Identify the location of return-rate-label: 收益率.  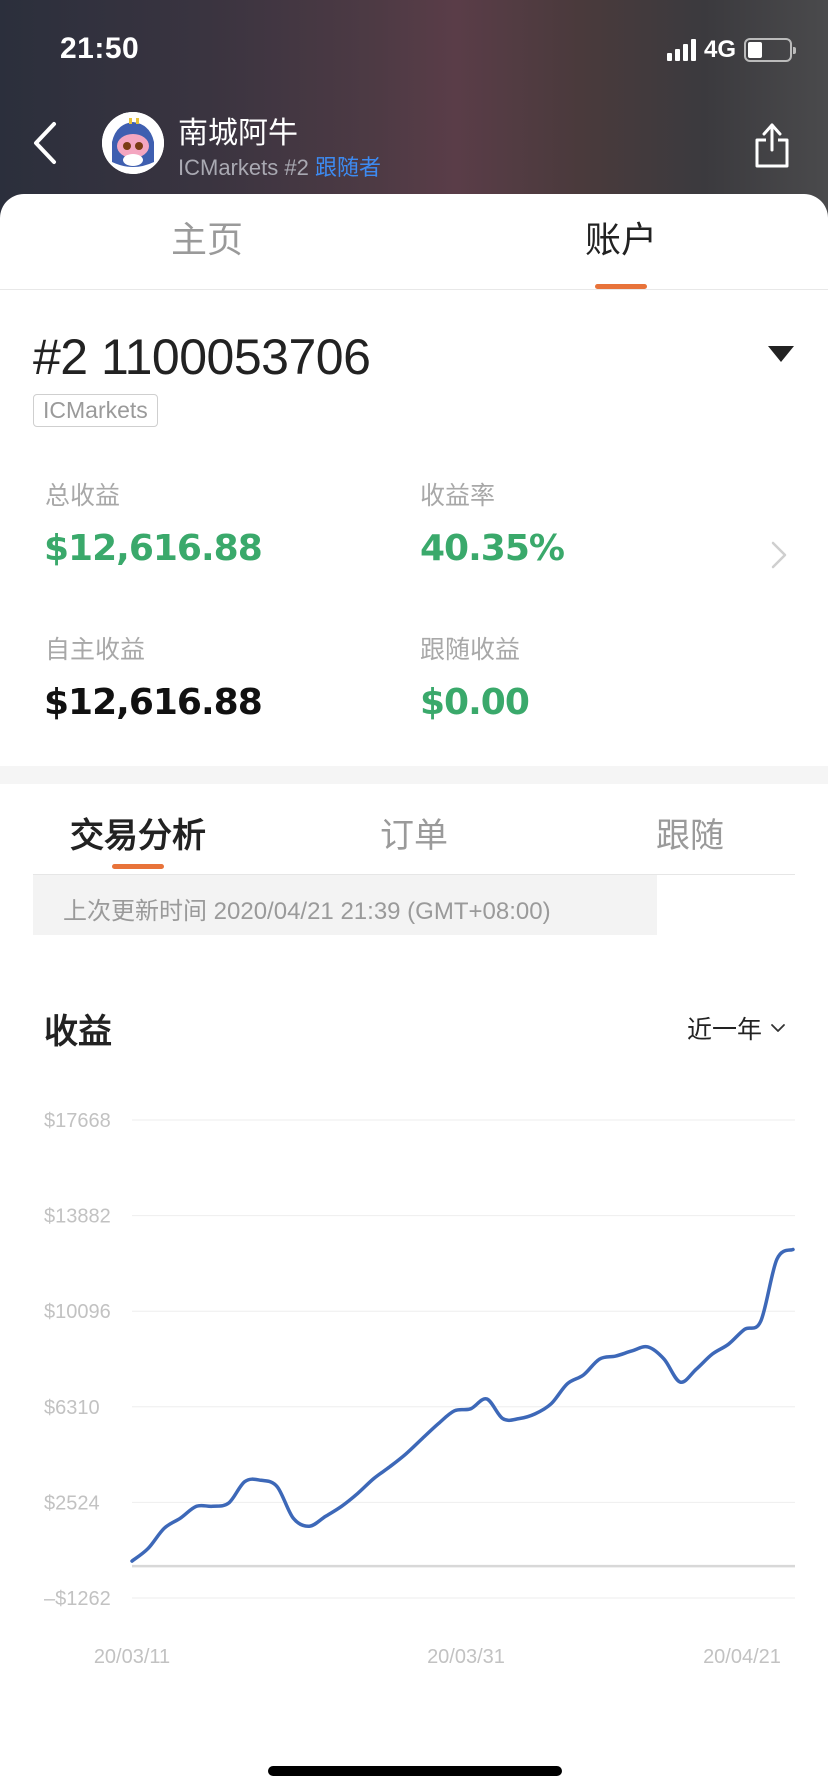
(458, 496).